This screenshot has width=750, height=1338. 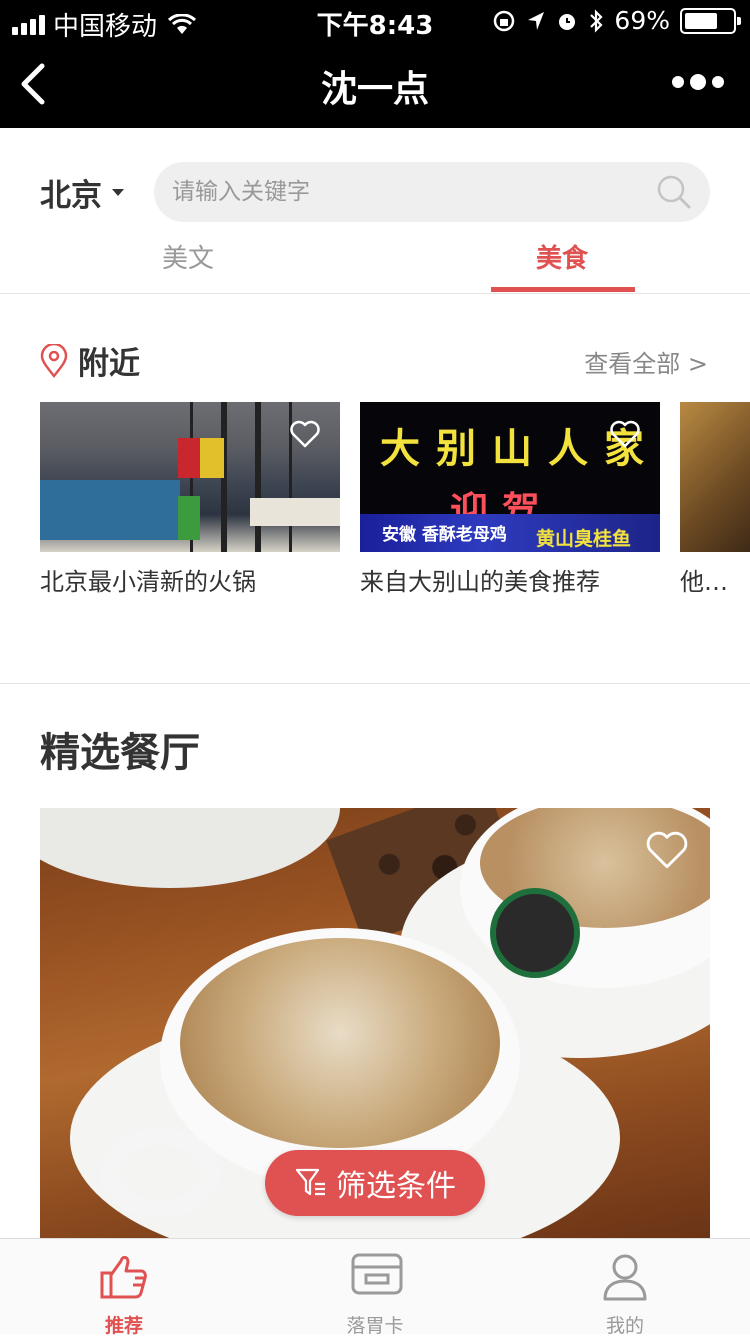 What do you see at coordinates (646, 361) in the screenshot?
I see `view-all-link: 查看全部 >` at bounding box center [646, 361].